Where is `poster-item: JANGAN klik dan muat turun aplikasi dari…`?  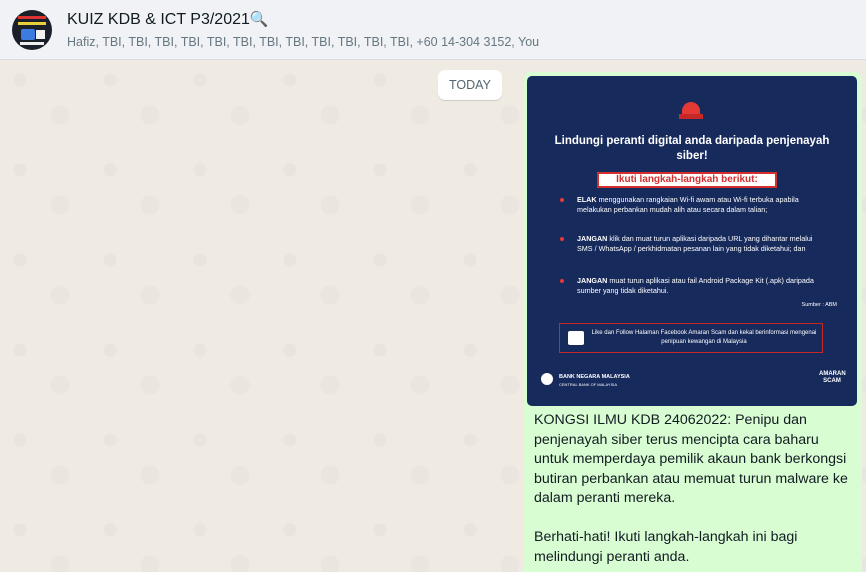 poster-item: JANGAN klik dan muat turun aplikasi dari… is located at coordinates (702, 244).